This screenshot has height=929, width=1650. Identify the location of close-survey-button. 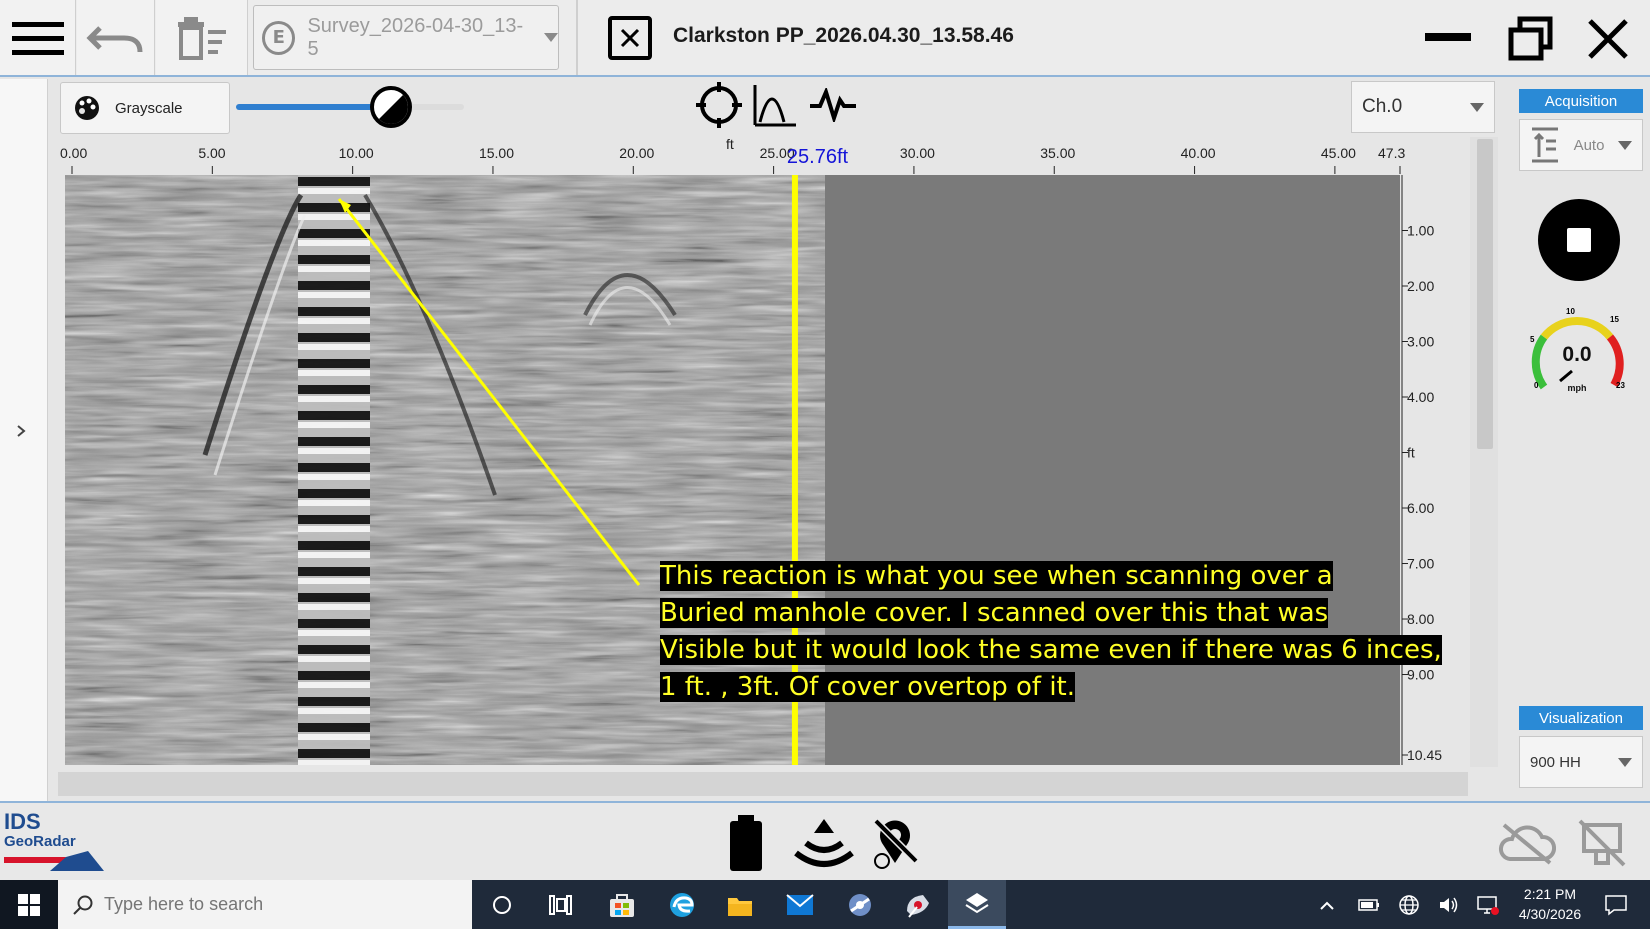
(630, 38).